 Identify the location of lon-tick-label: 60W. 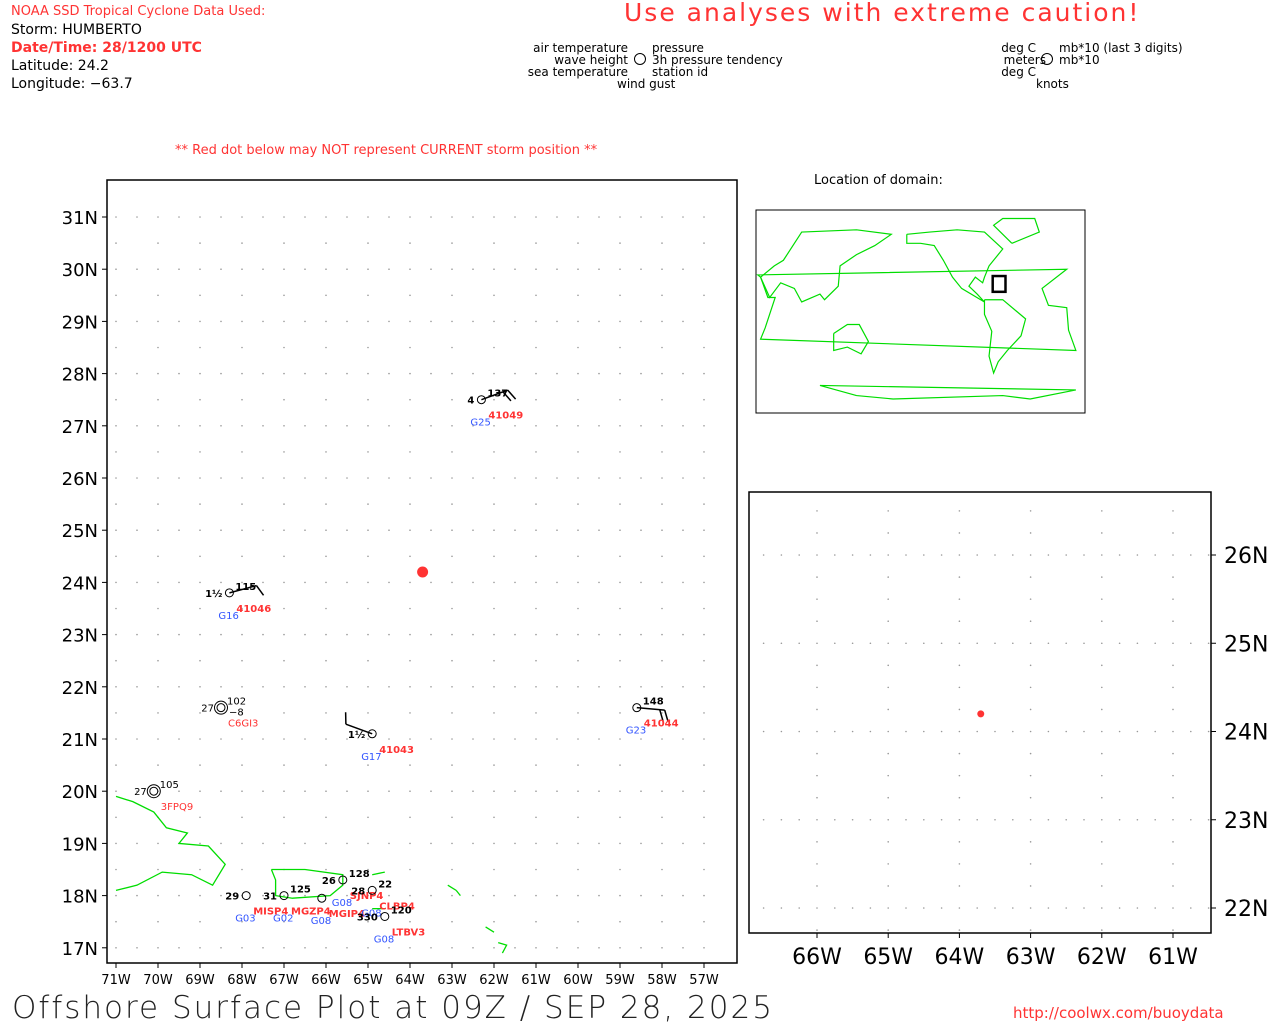
(578, 980).